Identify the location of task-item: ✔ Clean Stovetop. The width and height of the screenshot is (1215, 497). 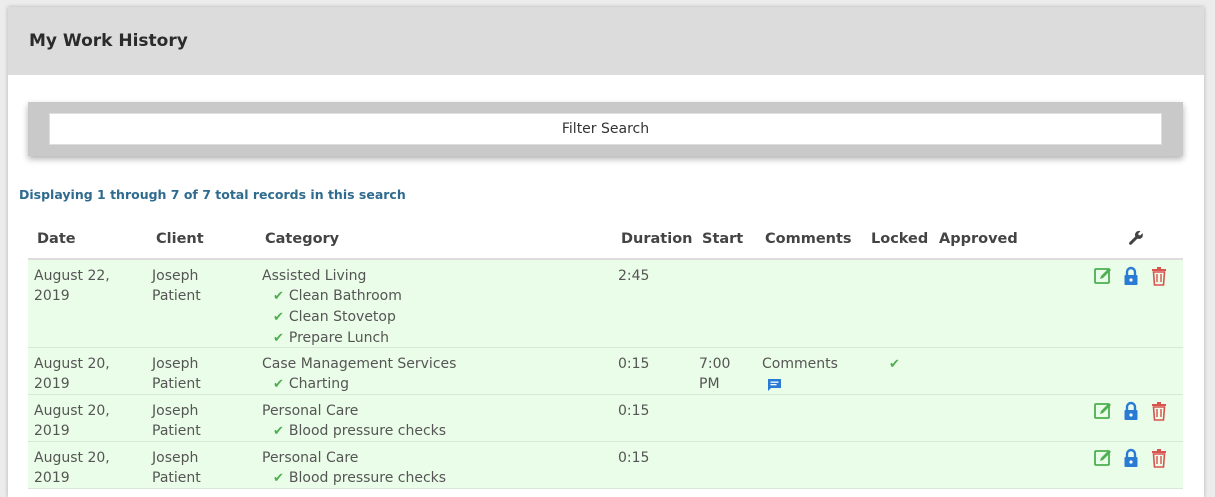
(334, 317).